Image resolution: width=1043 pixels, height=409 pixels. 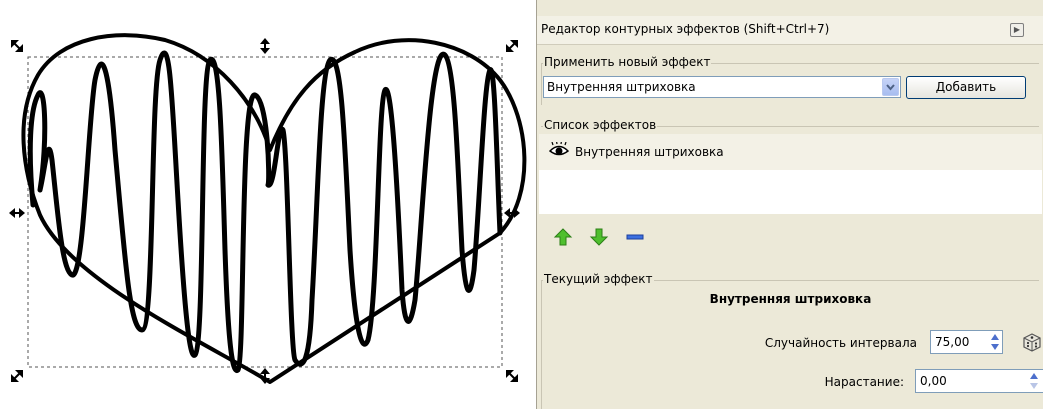 I want to click on growth-value: 0,00, so click(x=933, y=381).